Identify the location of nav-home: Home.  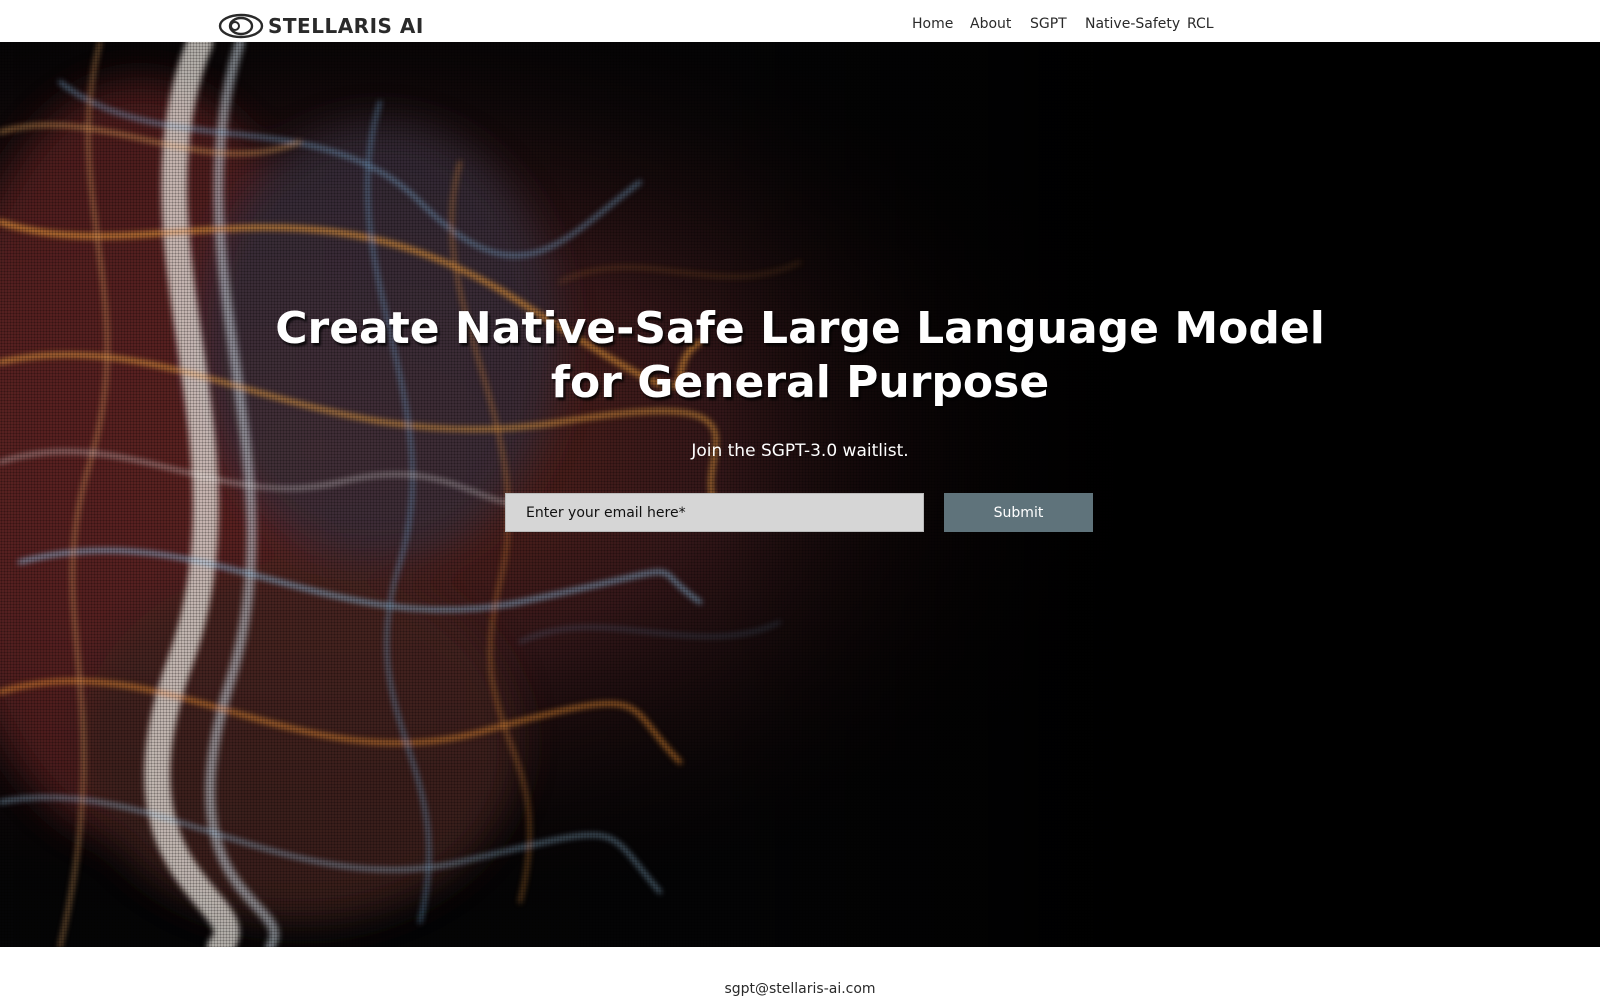
(932, 24).